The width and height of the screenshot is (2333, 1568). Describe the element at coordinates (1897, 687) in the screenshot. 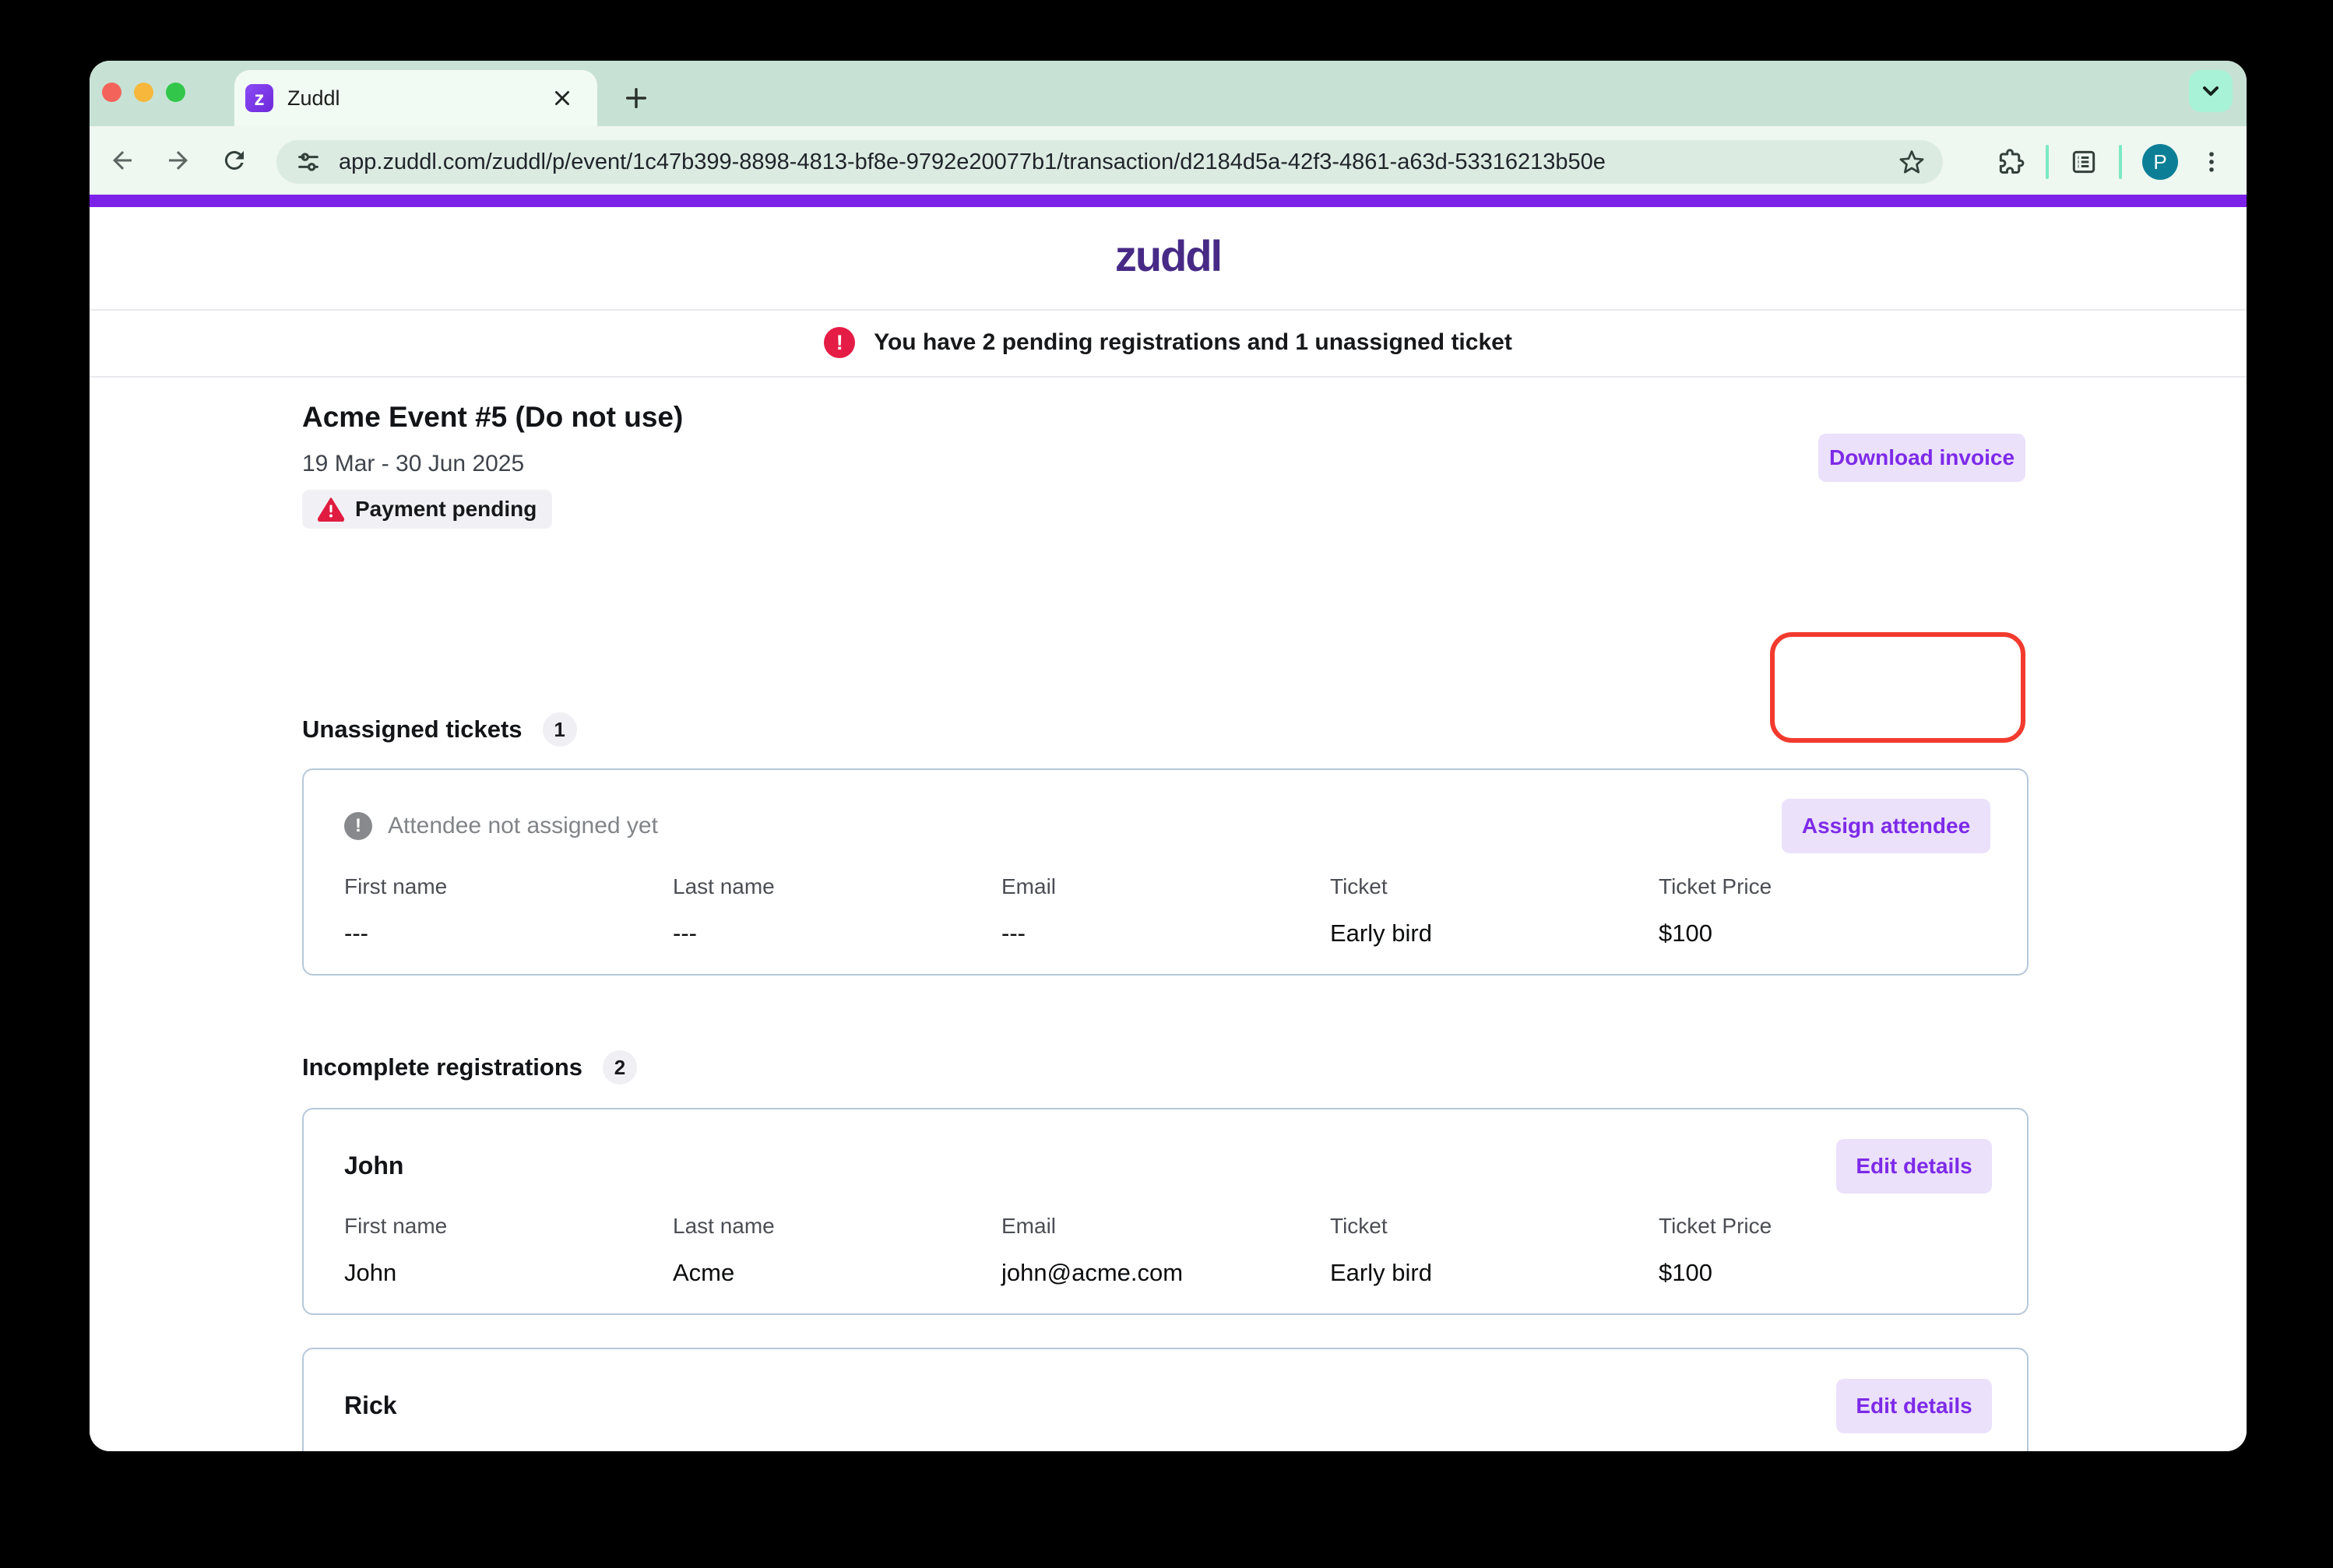

I see `assign-attendee-annotation` at that location.